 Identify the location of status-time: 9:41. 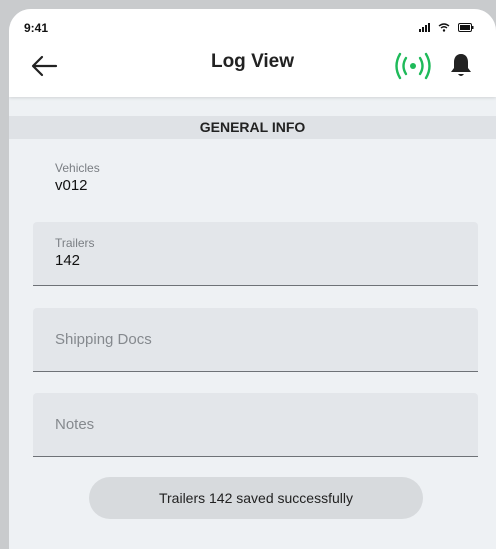
(36, 28).